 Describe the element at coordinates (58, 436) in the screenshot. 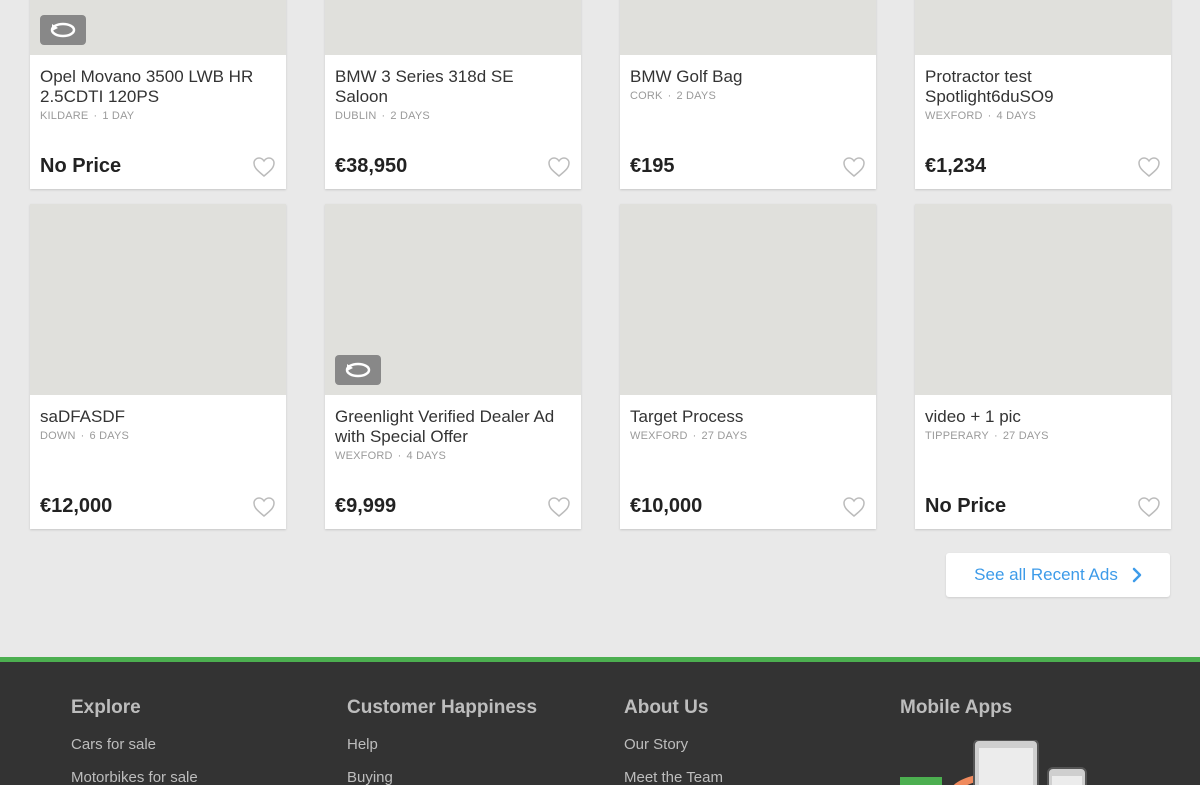

I see `listing-location: DOWN` at that location.